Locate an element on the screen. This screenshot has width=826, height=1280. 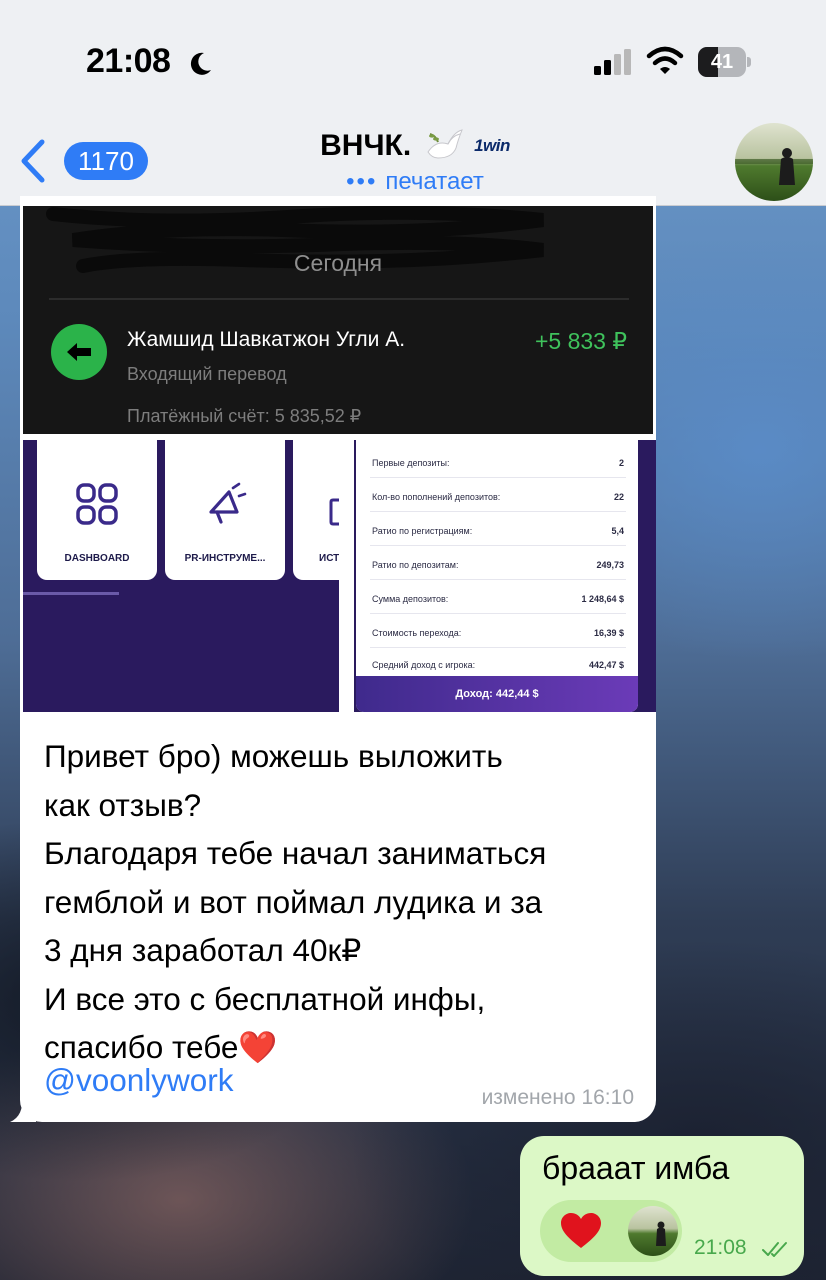
signal-icon is located at coordinates (612, 62).